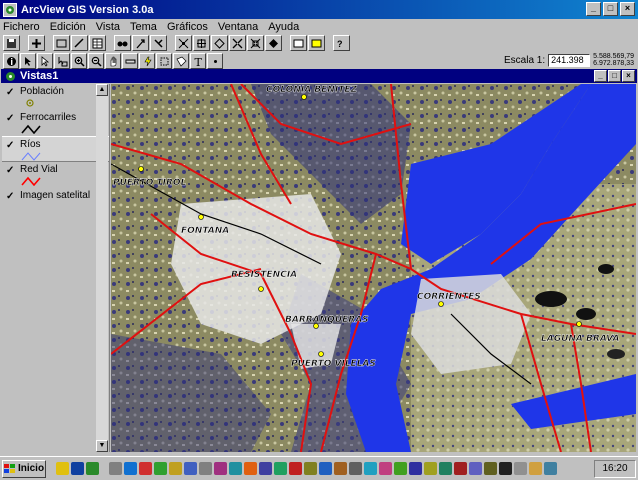 This screenshot has height=480, width=638. What do you see at coordinates (24, 468) in the screenshot?
I see `start-button: Inicio` at bounding box center [24, 468].